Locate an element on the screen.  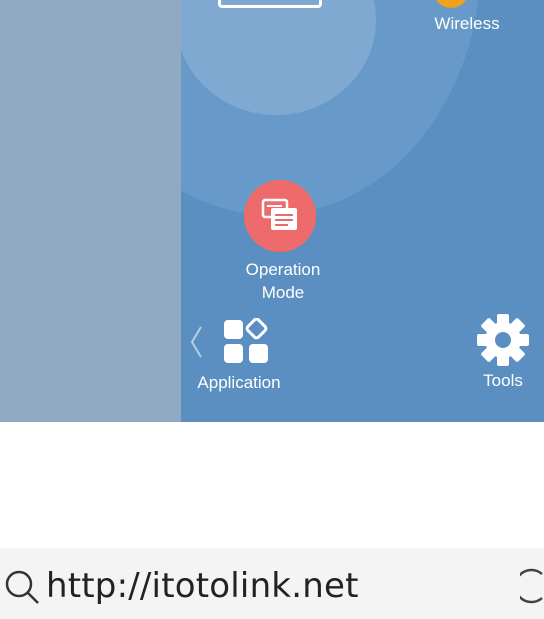
operation-mode-icon is located at coordinates (279, 214).